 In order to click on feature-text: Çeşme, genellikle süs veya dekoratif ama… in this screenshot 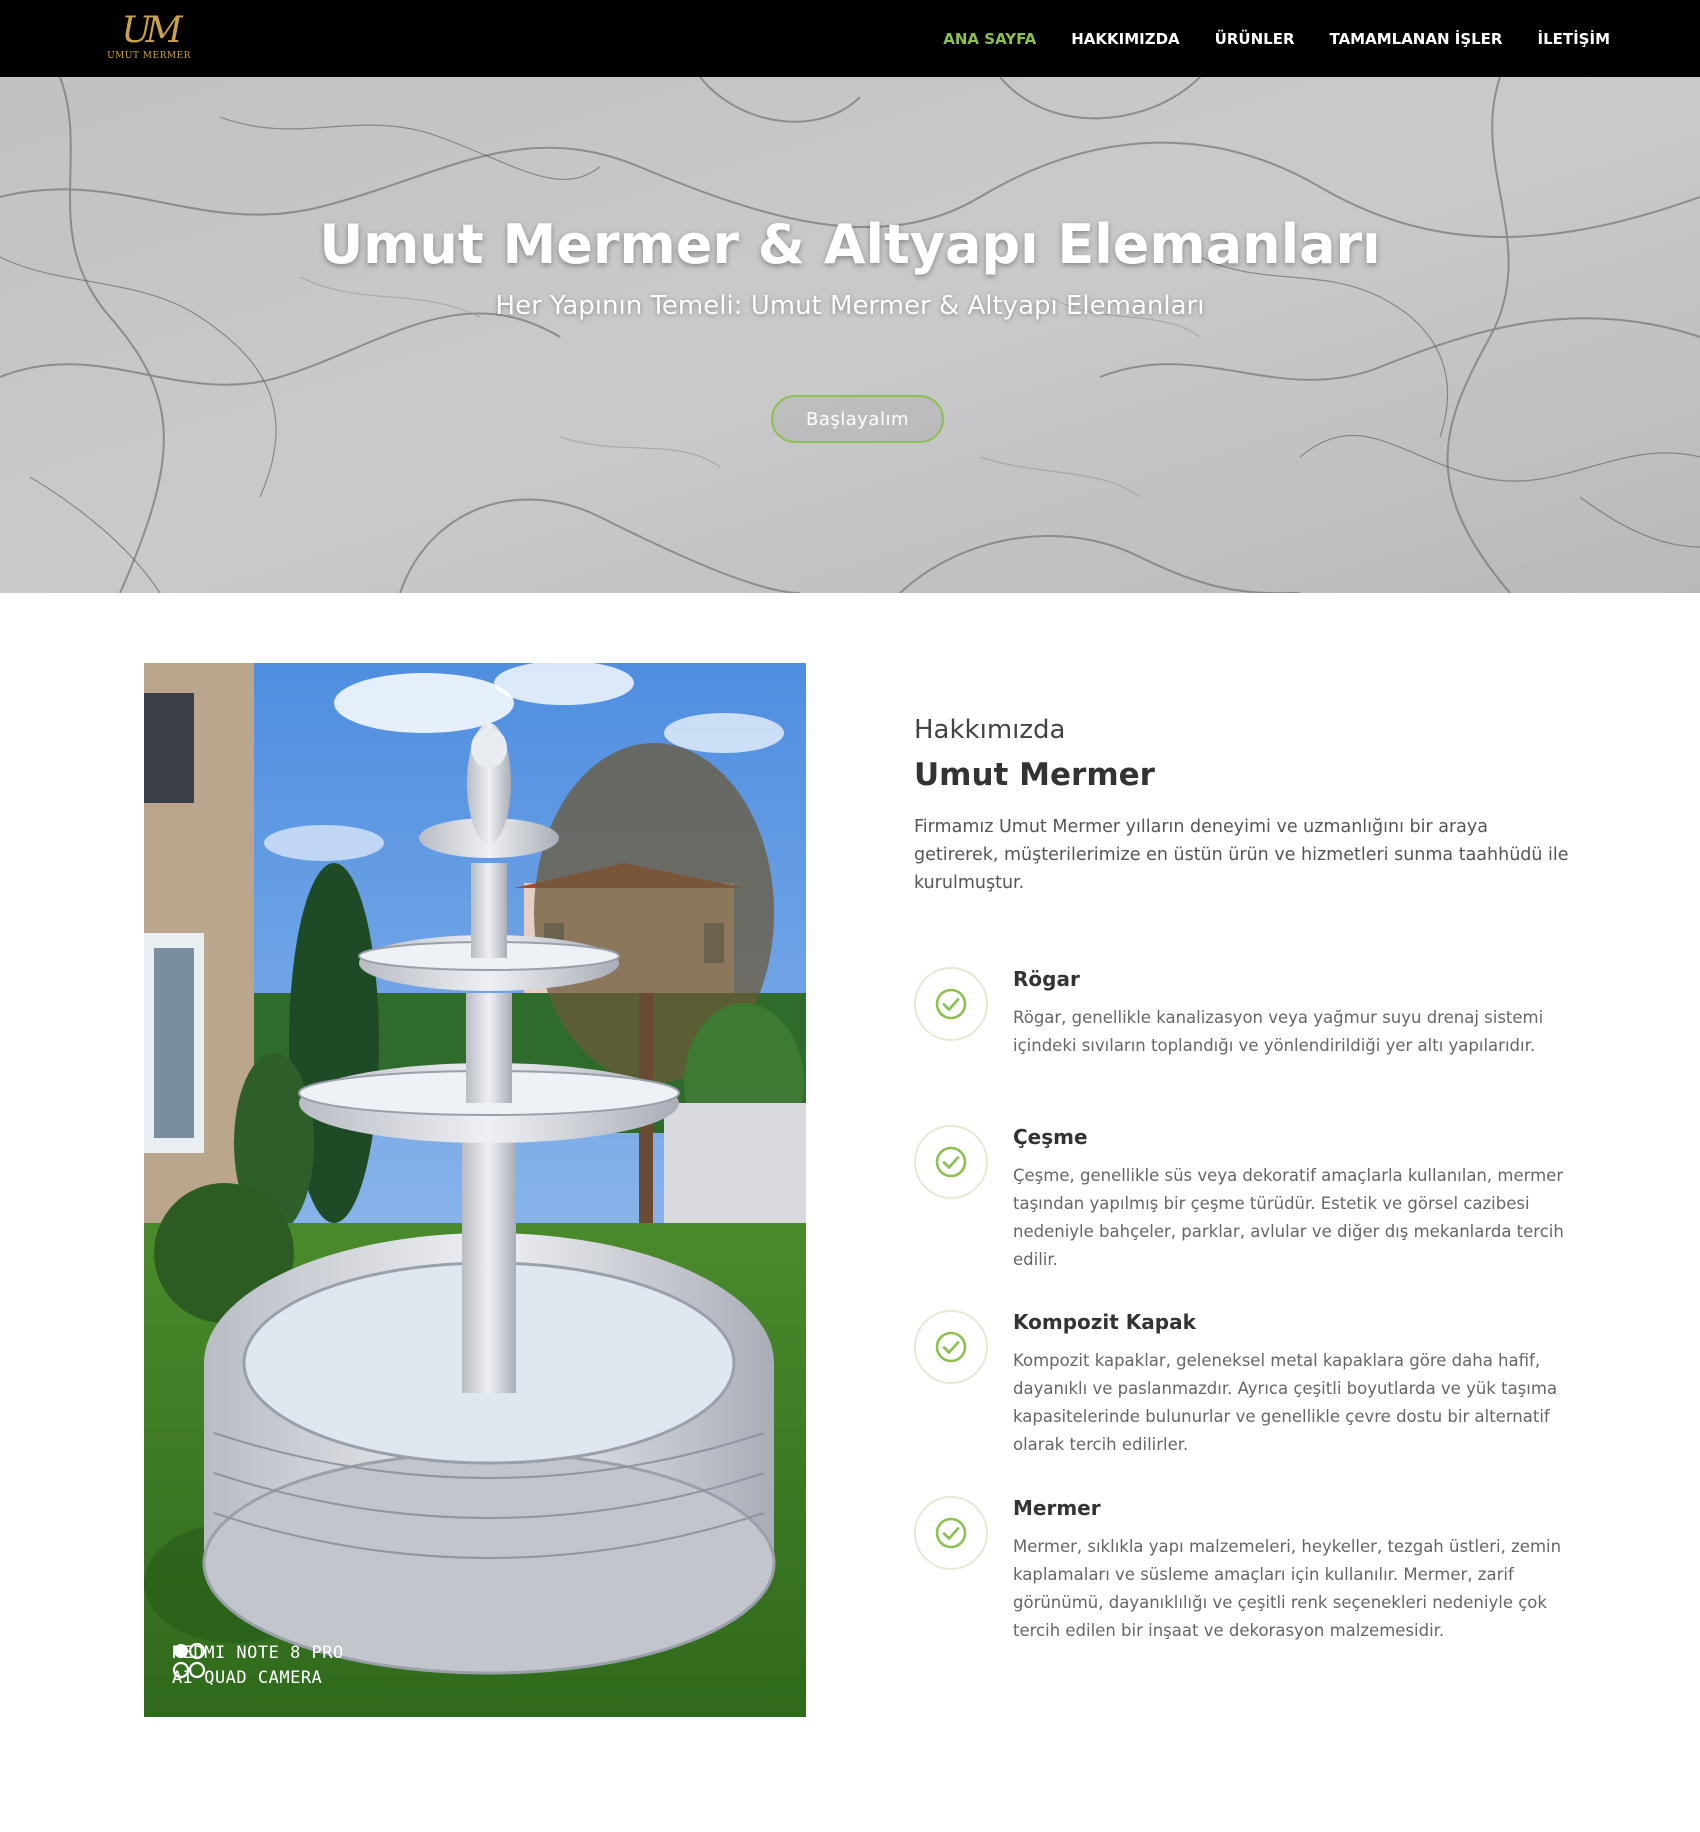, I will do `click(1288, 1217)`.